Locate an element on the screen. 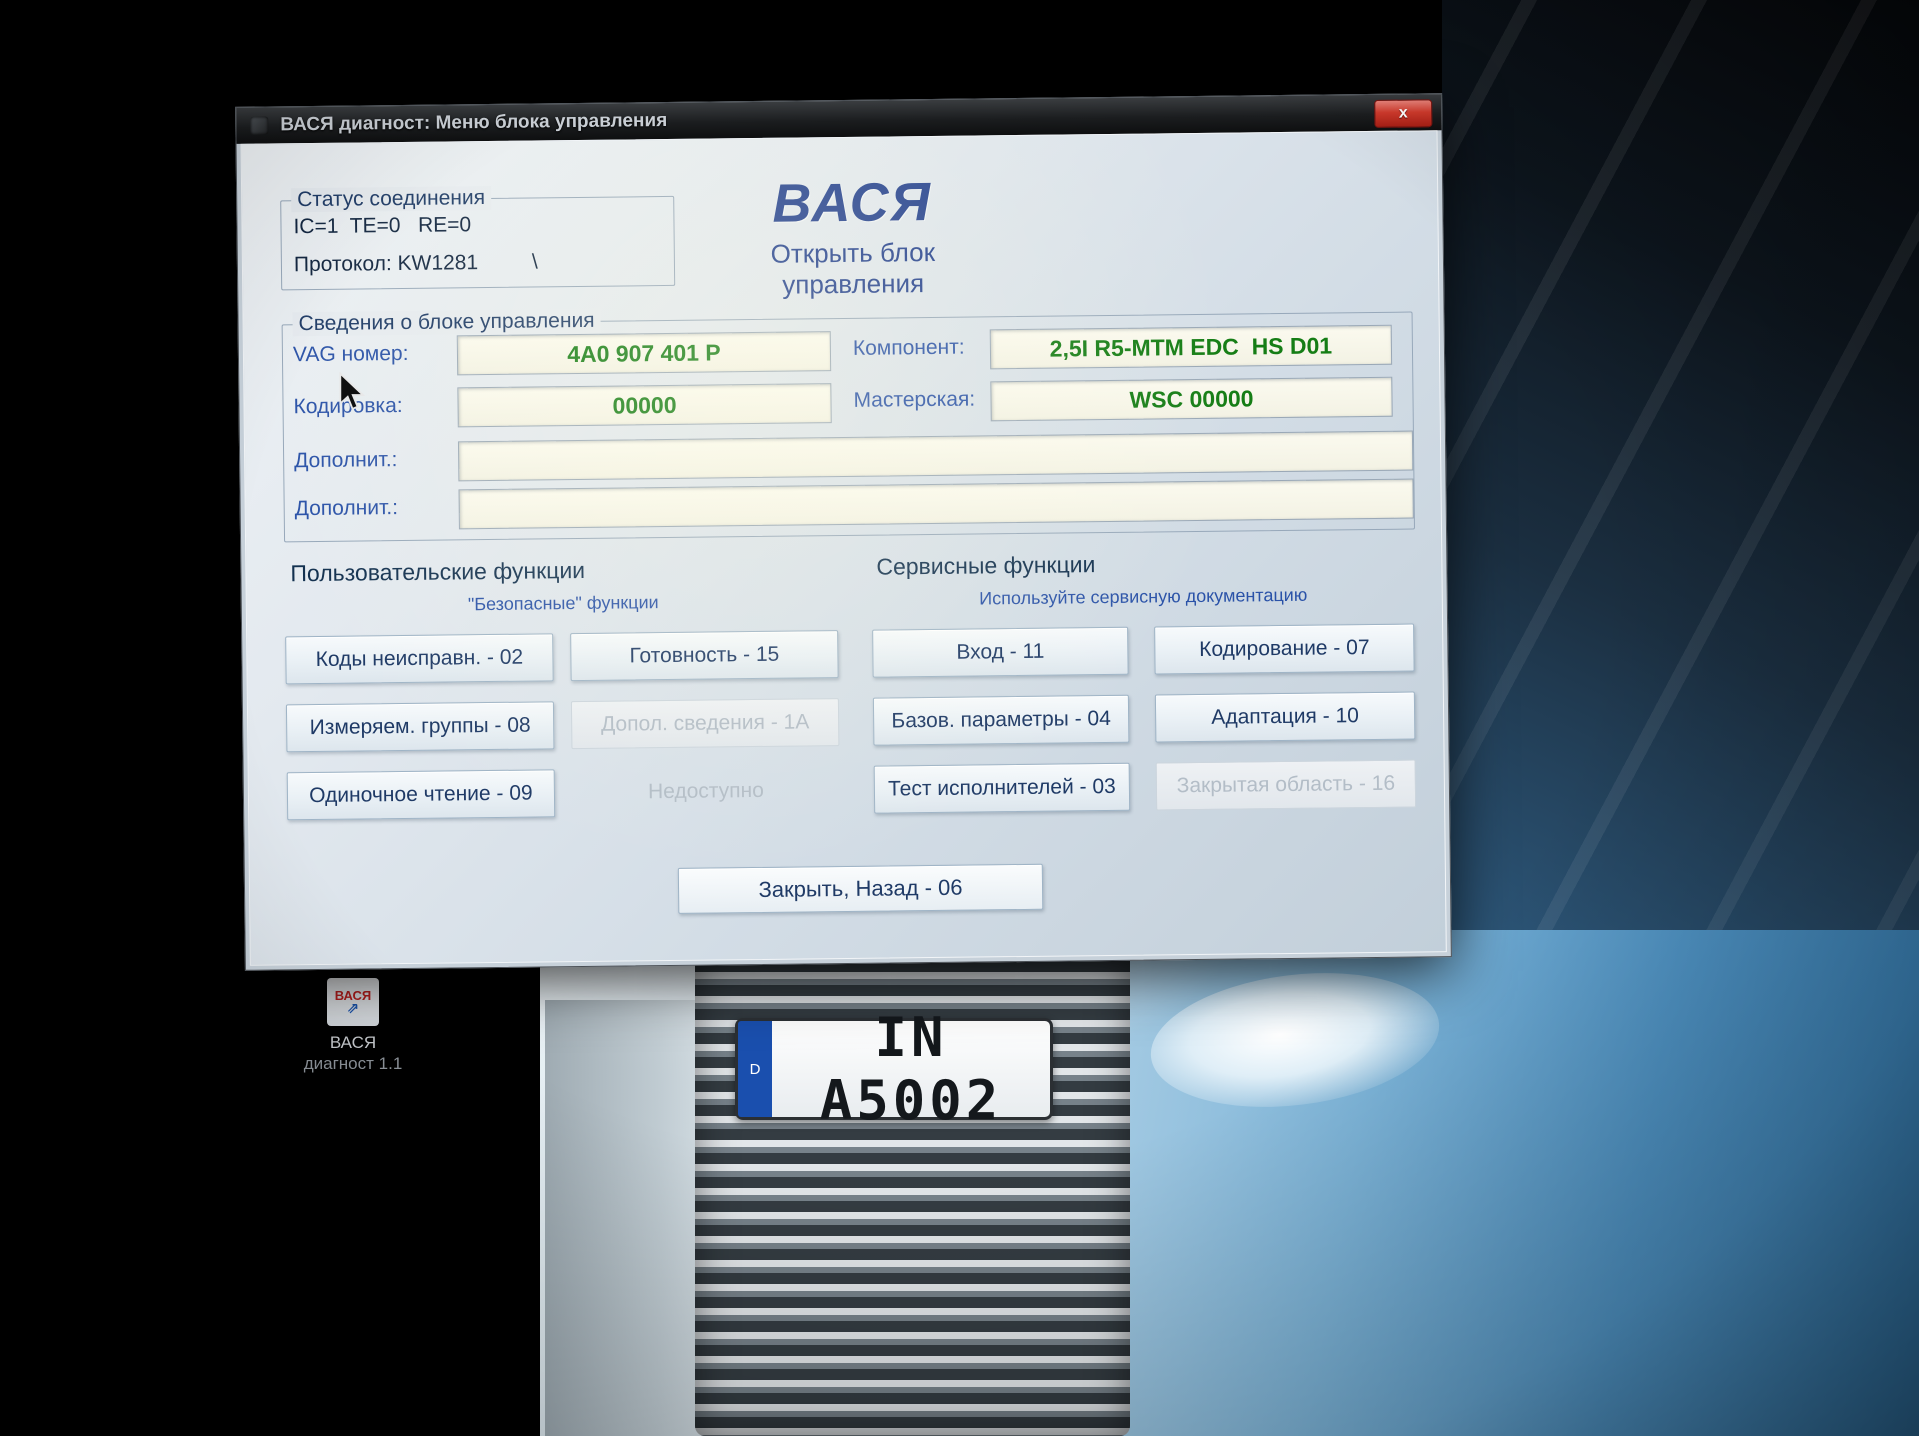  license-plate: D IN A5002 is located at coordinates (894, 1069).